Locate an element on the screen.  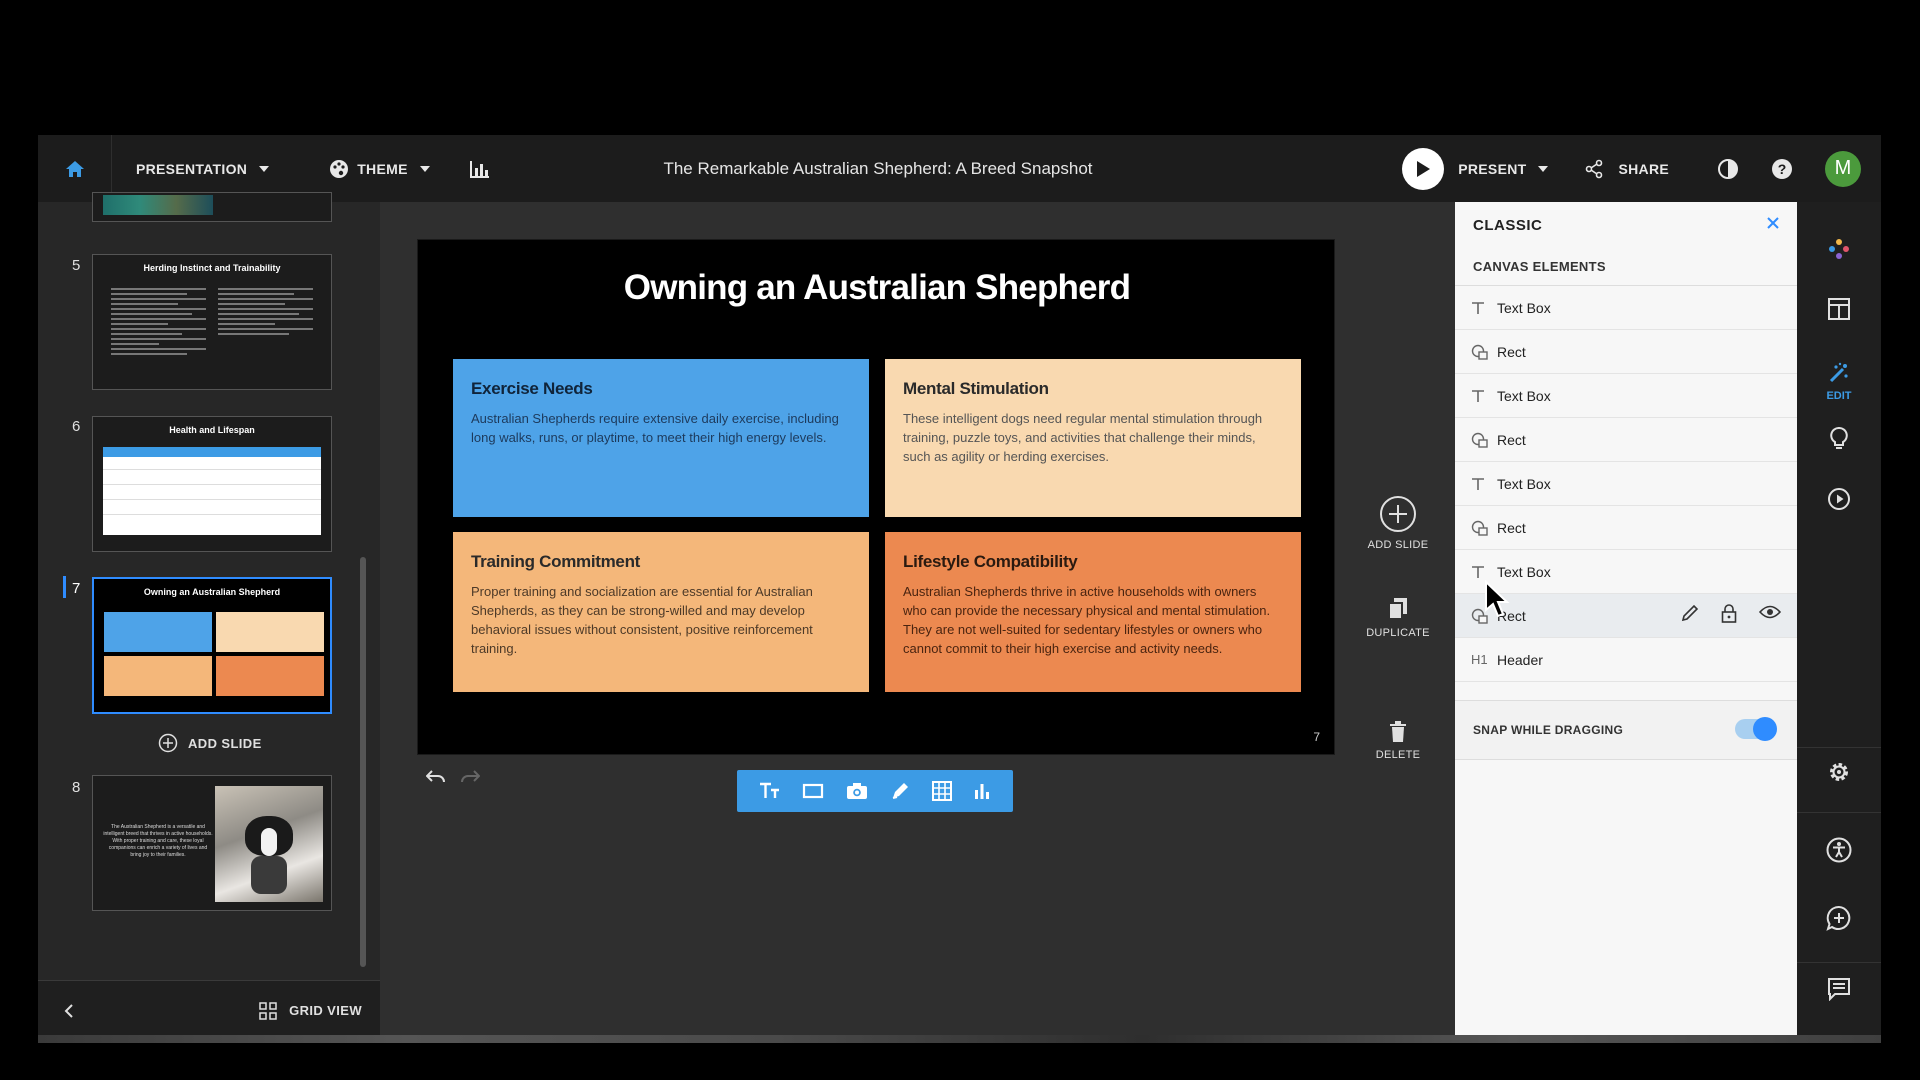
collapse-panel-icon is located at coordinates (69, 1010).